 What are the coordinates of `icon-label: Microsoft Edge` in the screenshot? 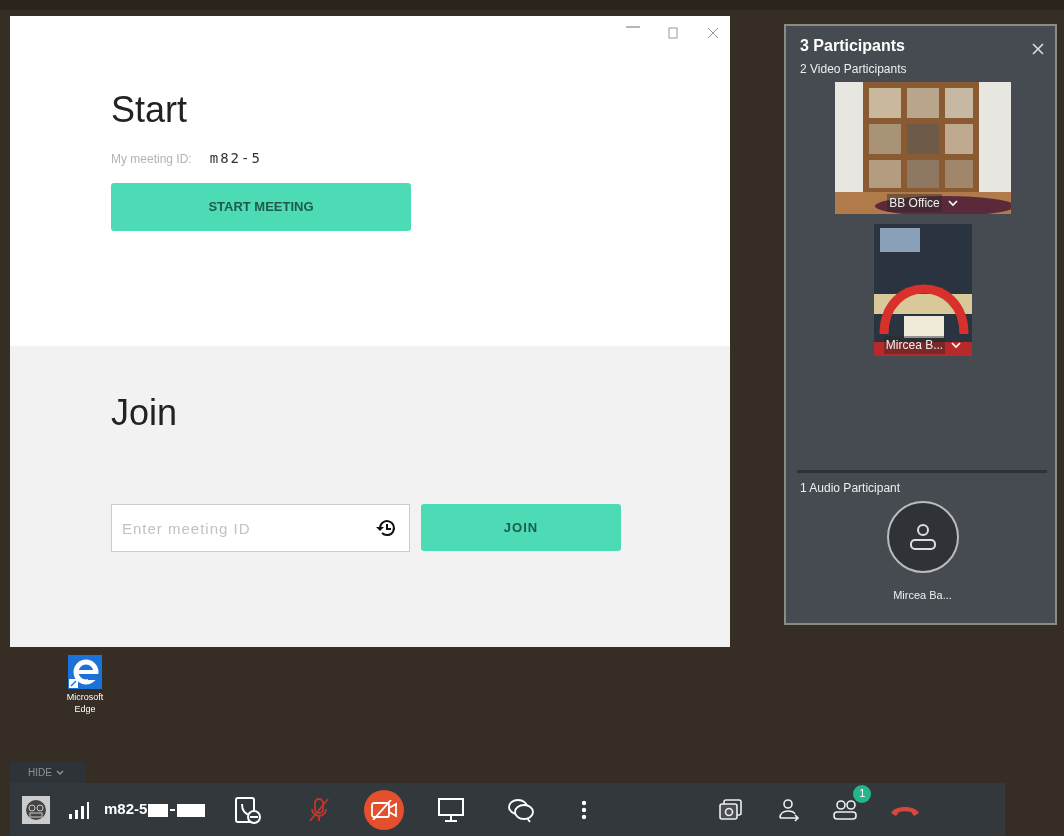 It's located at (85, 704).